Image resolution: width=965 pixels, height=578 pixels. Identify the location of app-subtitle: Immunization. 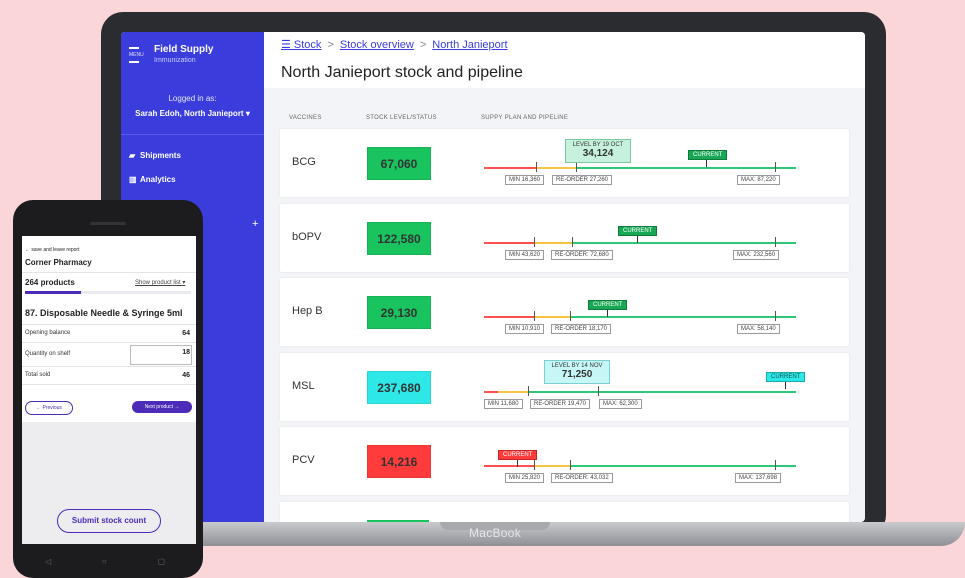
(175, 60).